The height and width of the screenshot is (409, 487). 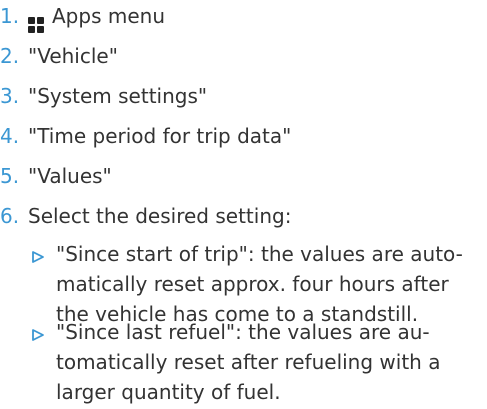 What do you see at coordinates (70, 176) in the screenshot?
I see `step-text: "Values"` at bounding box center [70, 176].